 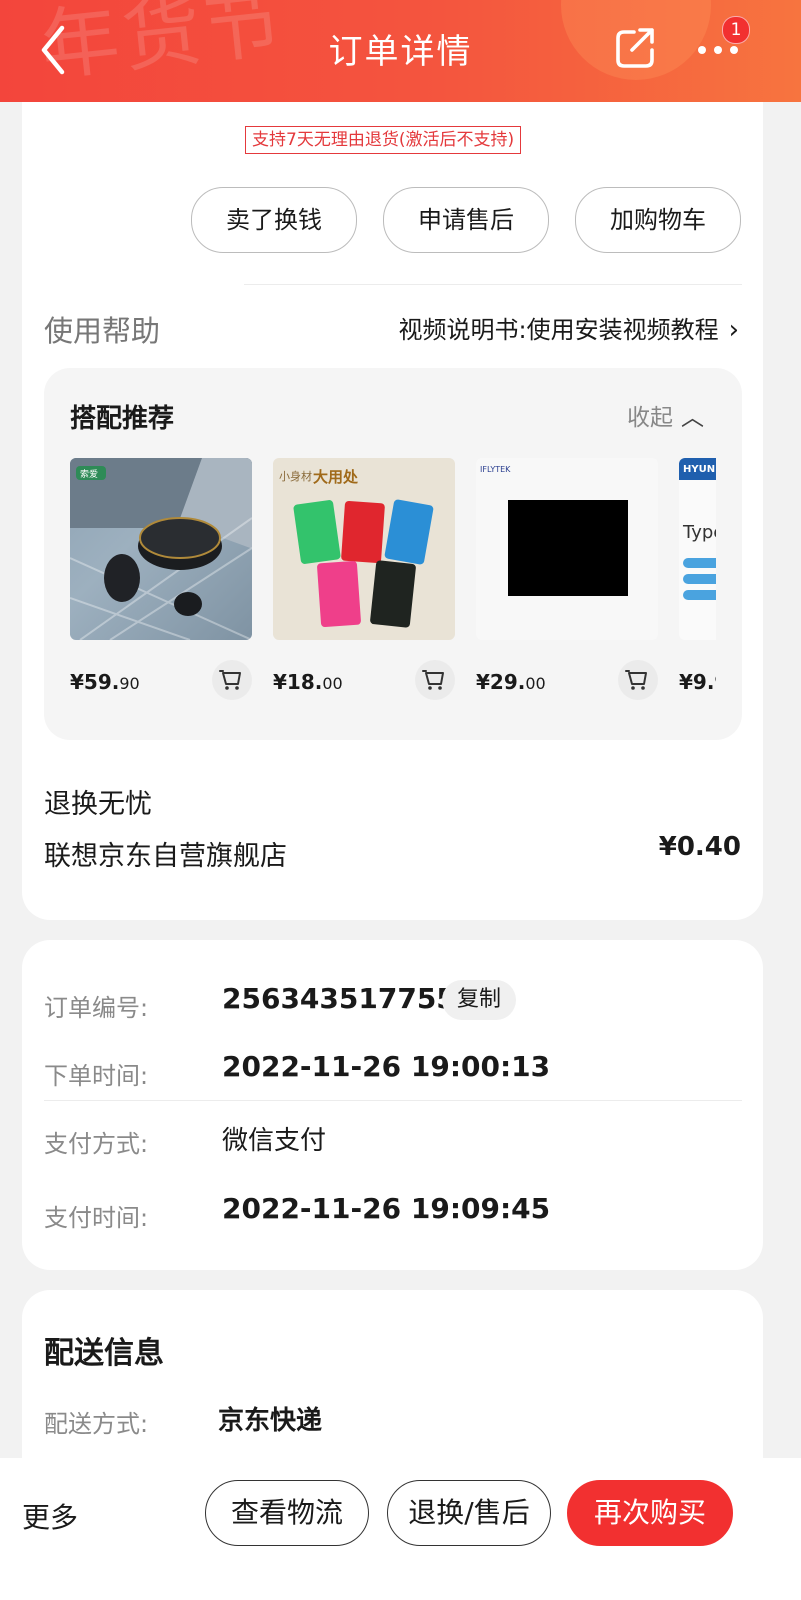 What do you see at coordinates (383, 140) in the screenshot?
I see `return-policy-tag: 支持7天无理由退货(激活后不支持)` at bounding box center [383, 140].